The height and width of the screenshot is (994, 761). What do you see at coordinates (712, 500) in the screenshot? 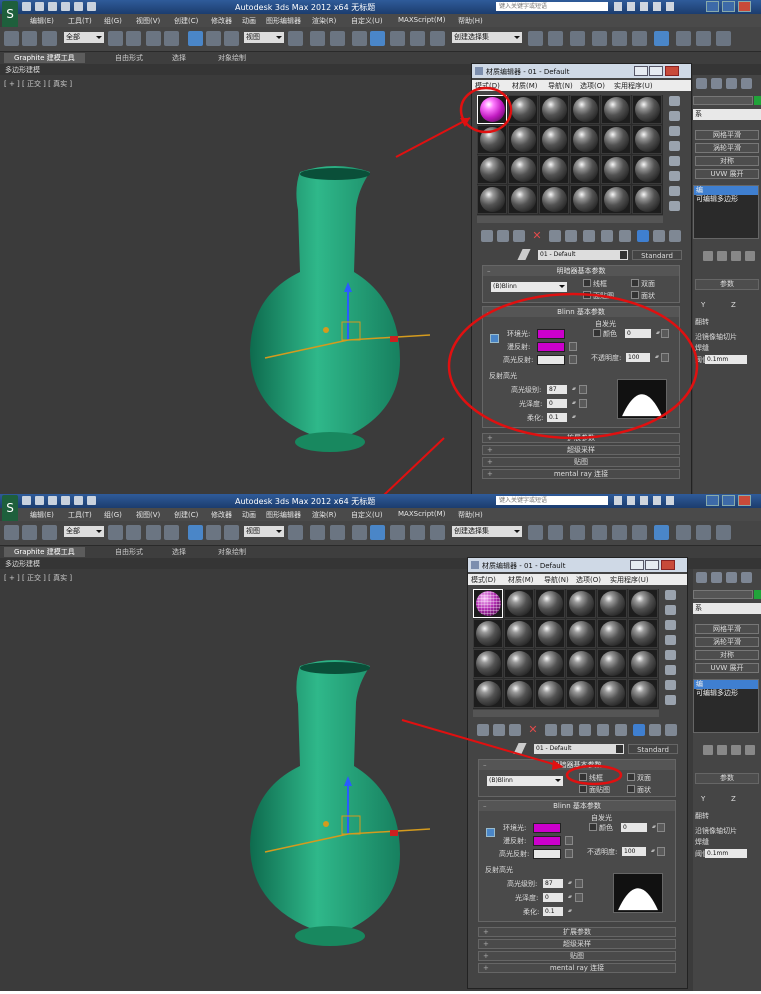
I see `minimize-button` at bounding box center [712, 500].